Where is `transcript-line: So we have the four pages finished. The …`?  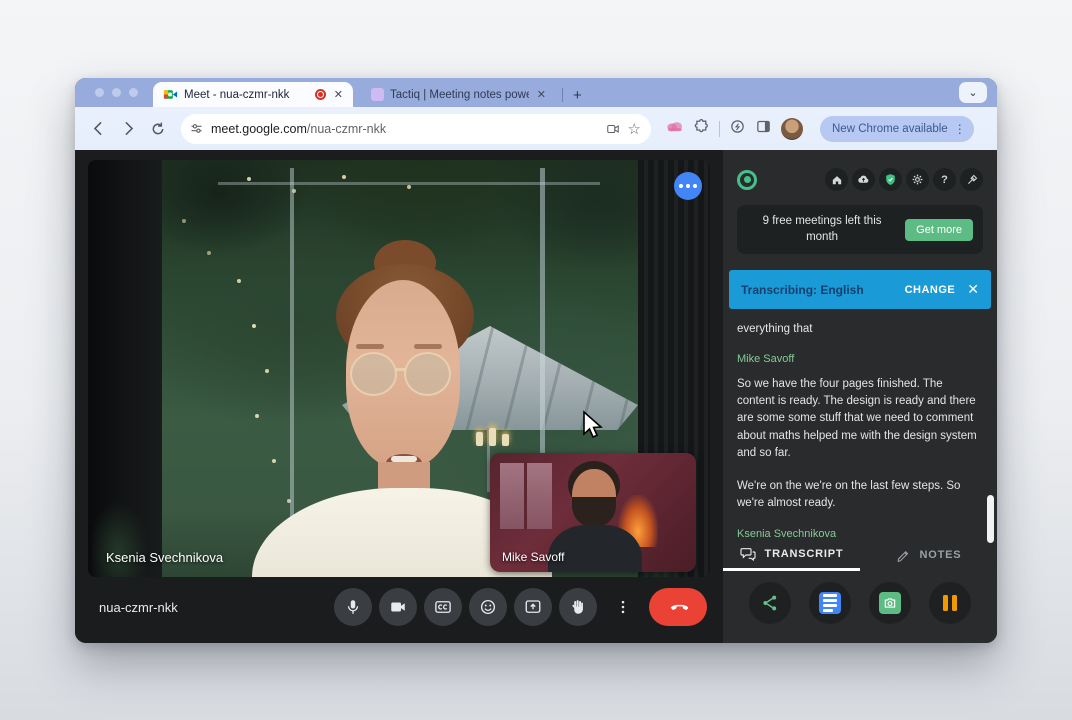 transcript-line: So we have the four pages finished. The … is located at coordinates (857, 418).